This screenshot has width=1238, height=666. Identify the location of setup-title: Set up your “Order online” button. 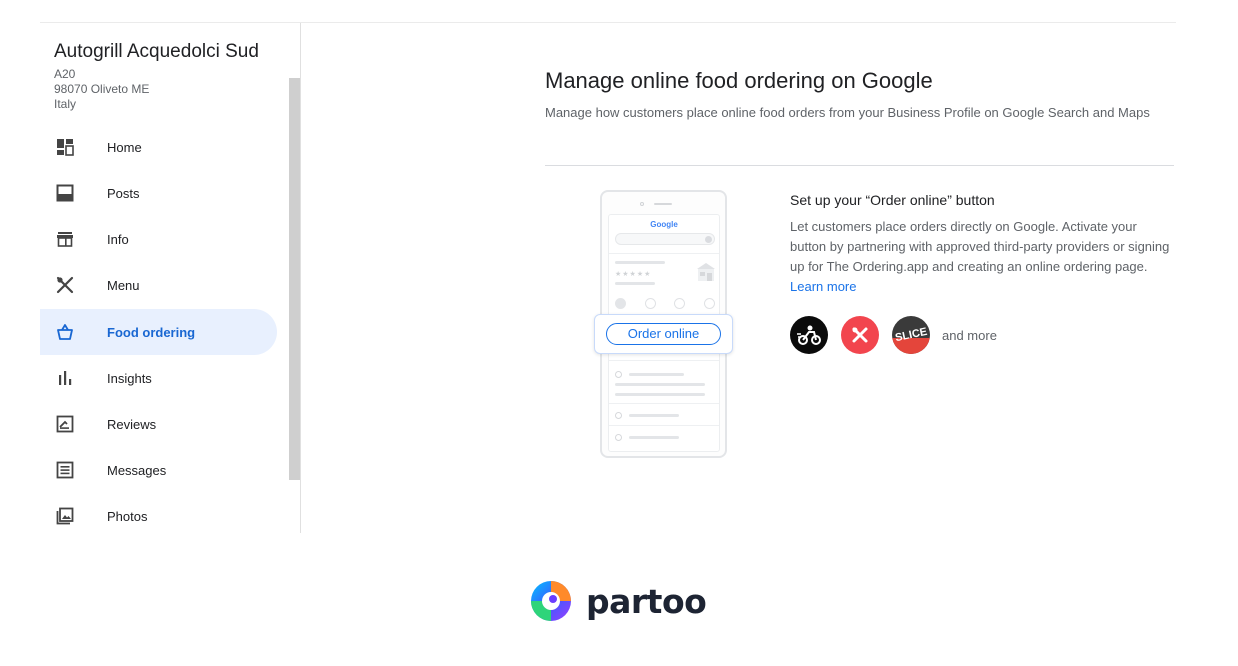
(892, 200).